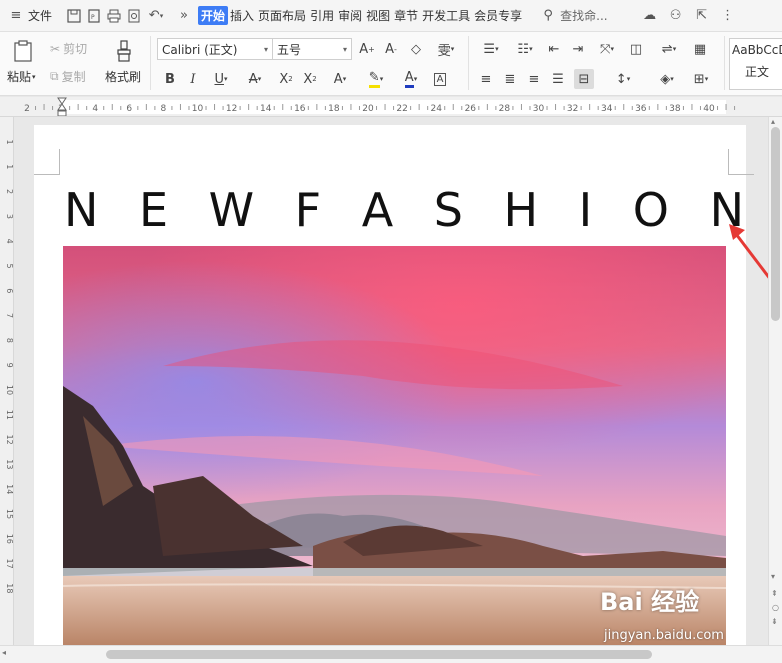 The height and width of the screenshot is (663, 782). I want to click on copy-label: 复制, so click(73, 77).